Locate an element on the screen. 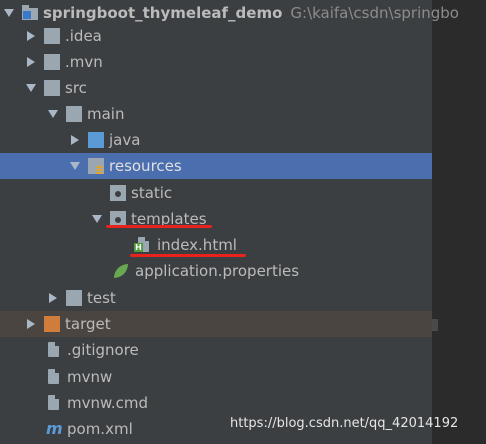  spring-leaf-icon is located at coordinates (122, 271).